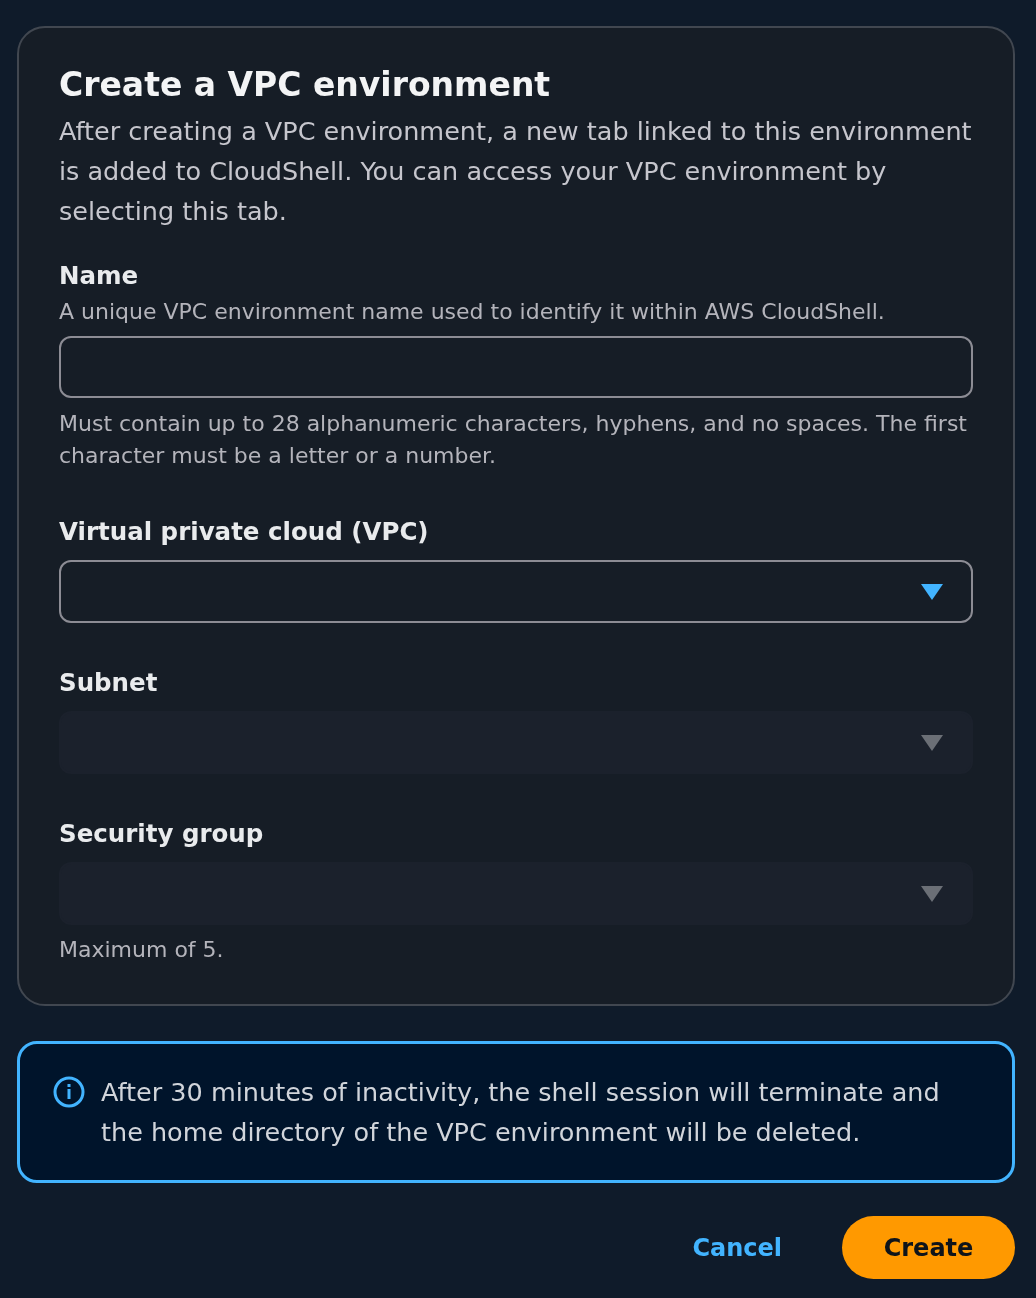 This screenshot has width=1036, height=1298. What do you see at coordinates (99, 276) in the screenshot?
I see `field-label: Name` at bounding box center [99, 276].